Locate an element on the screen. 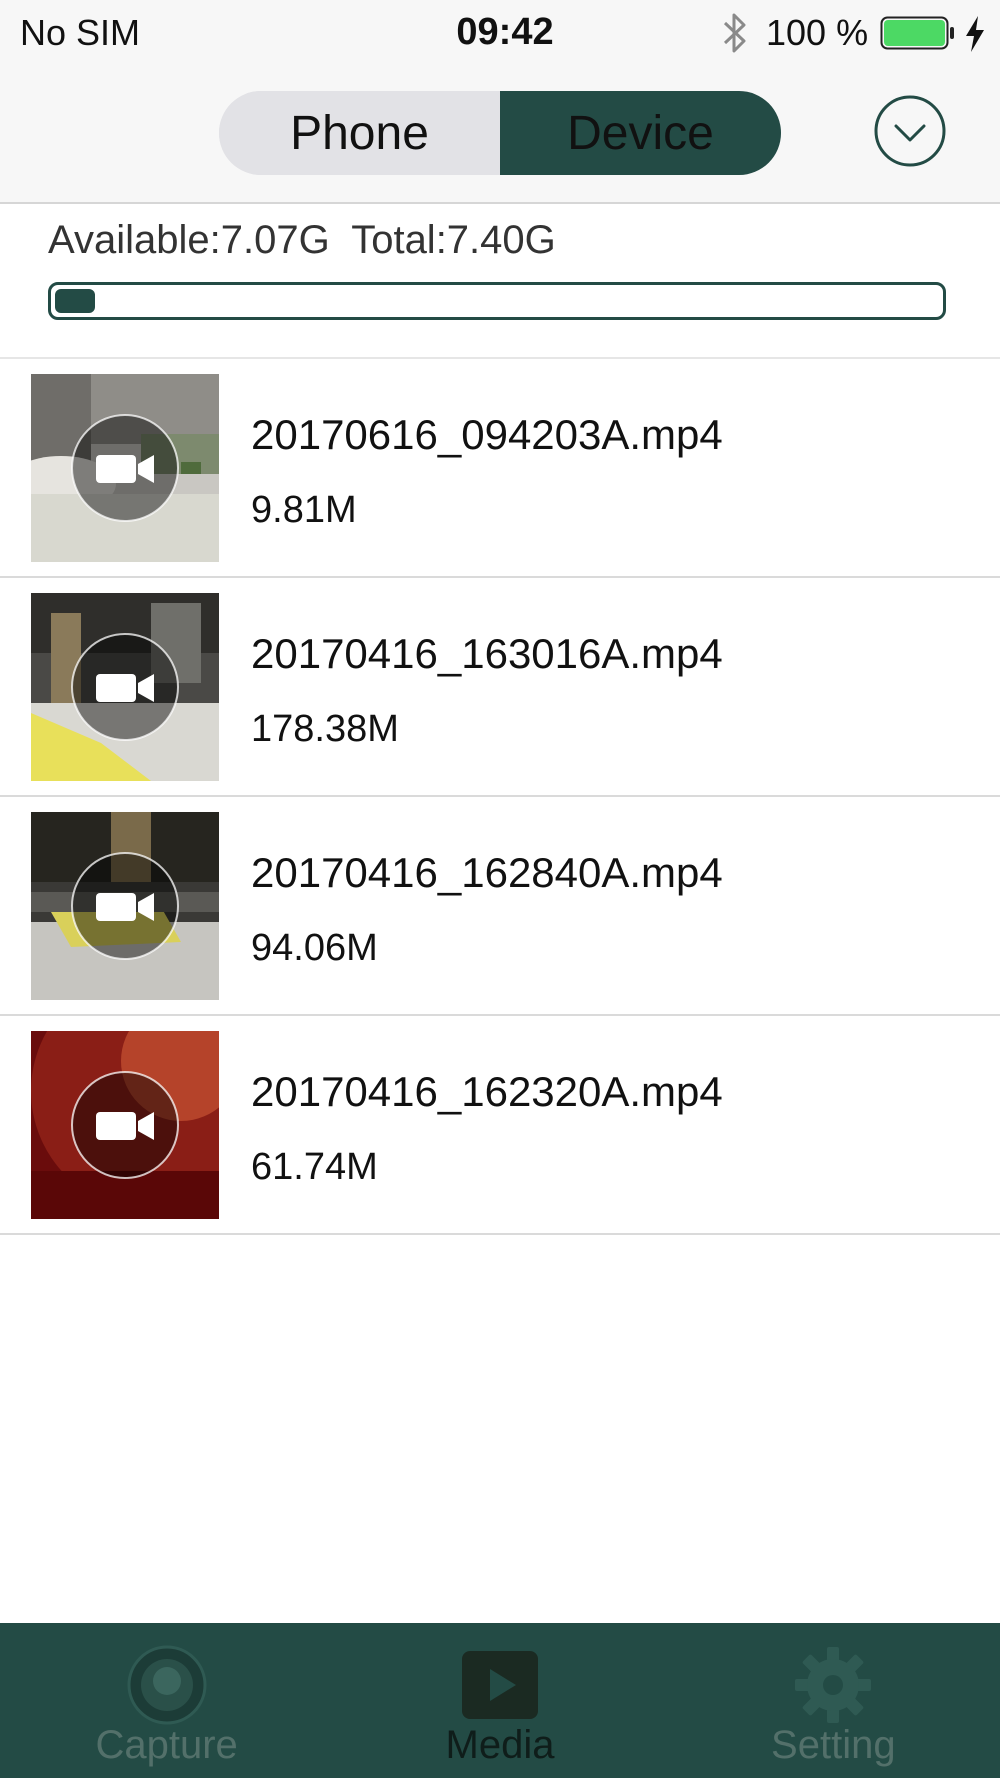  total-label: Total:7.40G is located at coordinates (453, 240).